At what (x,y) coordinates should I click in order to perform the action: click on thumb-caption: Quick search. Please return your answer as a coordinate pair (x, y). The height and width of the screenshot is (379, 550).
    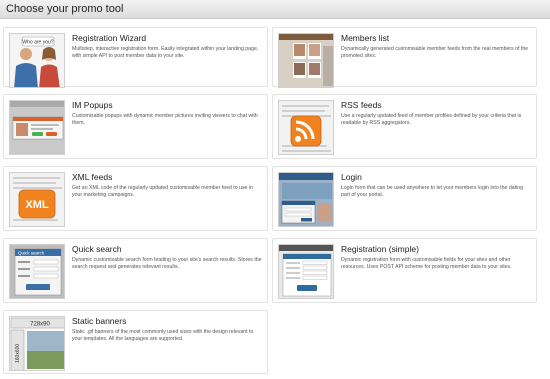
    Looking at the image, I should click on (31, 253).